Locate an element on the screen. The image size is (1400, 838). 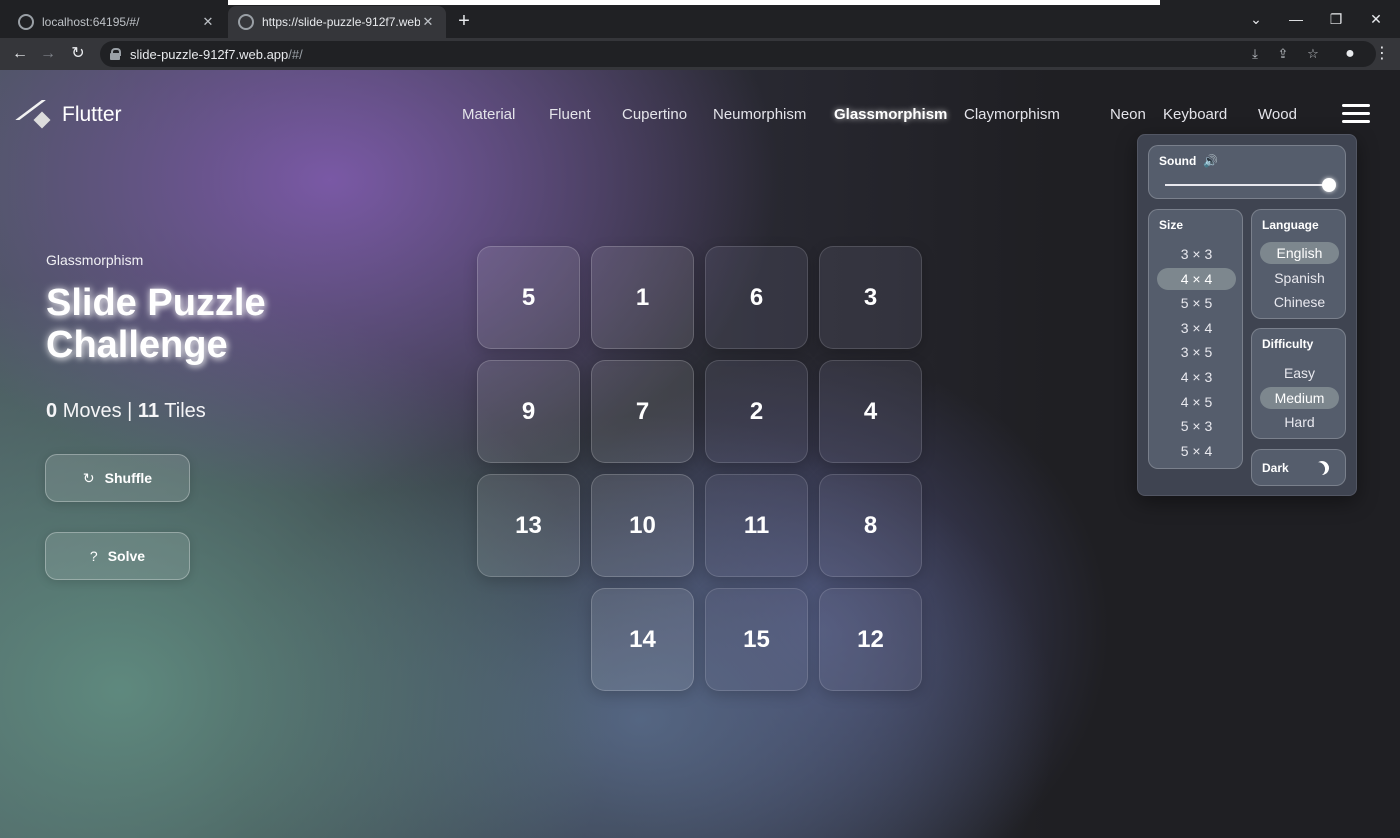
url-path: /#/ is located at coordinates (295, 54).